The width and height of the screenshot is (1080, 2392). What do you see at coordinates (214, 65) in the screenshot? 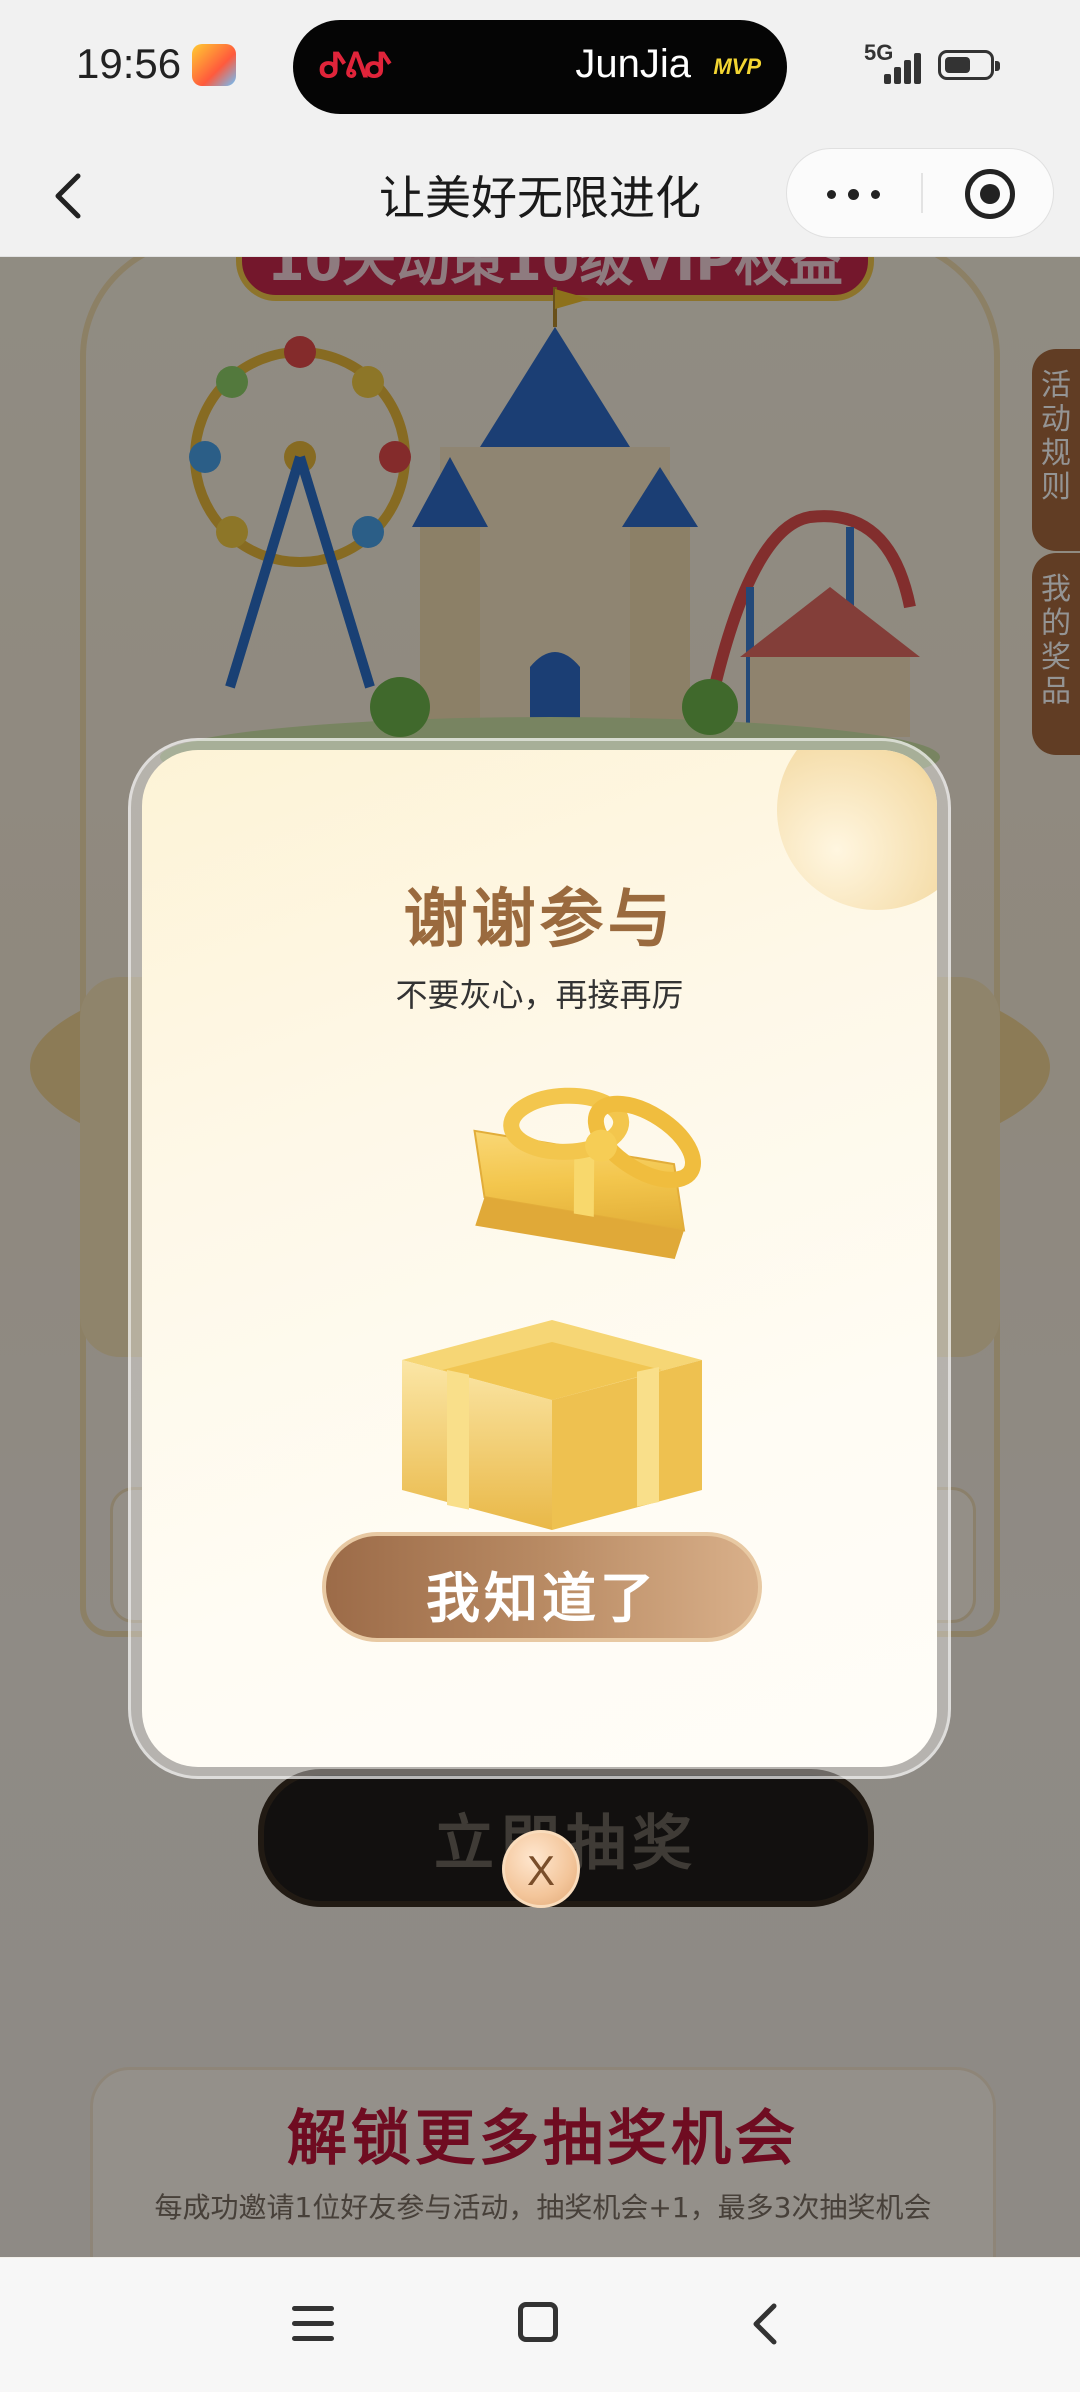
I see `video-app-icon` at bounding box center [214, 65].